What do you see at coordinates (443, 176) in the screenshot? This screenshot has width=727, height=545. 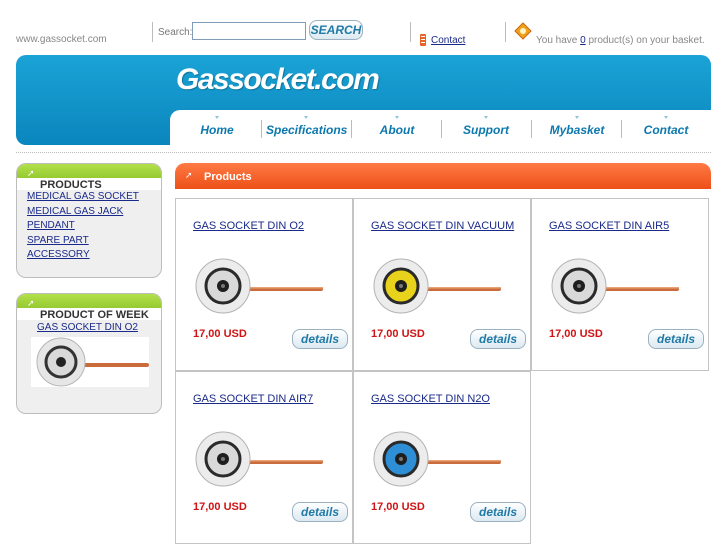 I see `products-header: ➚ Products` at bounding box center [443, 176].